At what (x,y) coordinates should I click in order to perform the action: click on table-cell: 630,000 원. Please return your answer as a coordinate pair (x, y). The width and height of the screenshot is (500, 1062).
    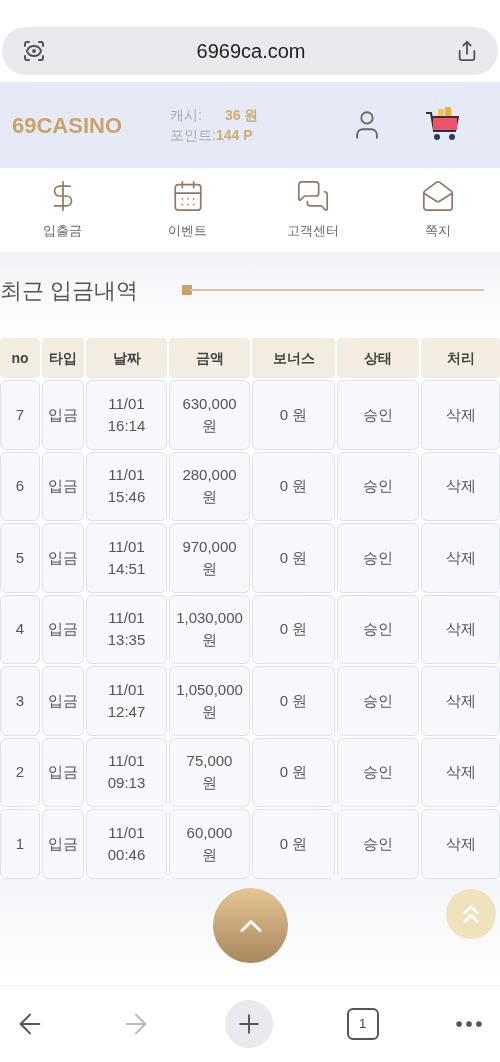
    Looking at the image, I should click on (209, 415).